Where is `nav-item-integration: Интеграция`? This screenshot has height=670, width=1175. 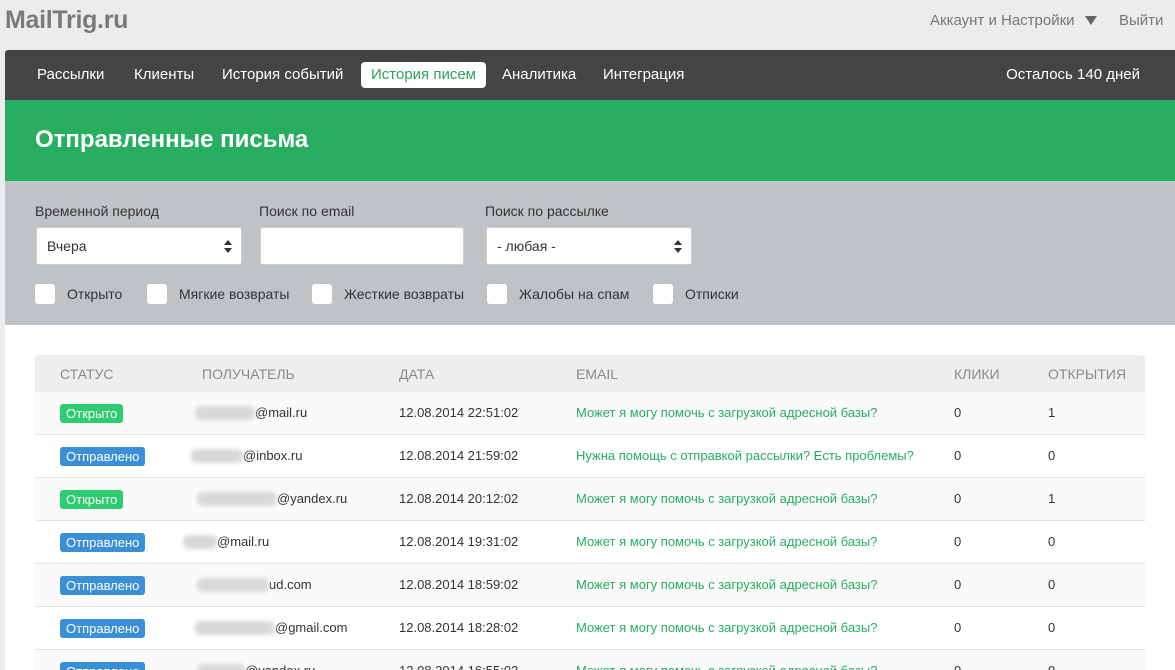 nav-item-integration: Интеграция is located at coordinates (643, 75).